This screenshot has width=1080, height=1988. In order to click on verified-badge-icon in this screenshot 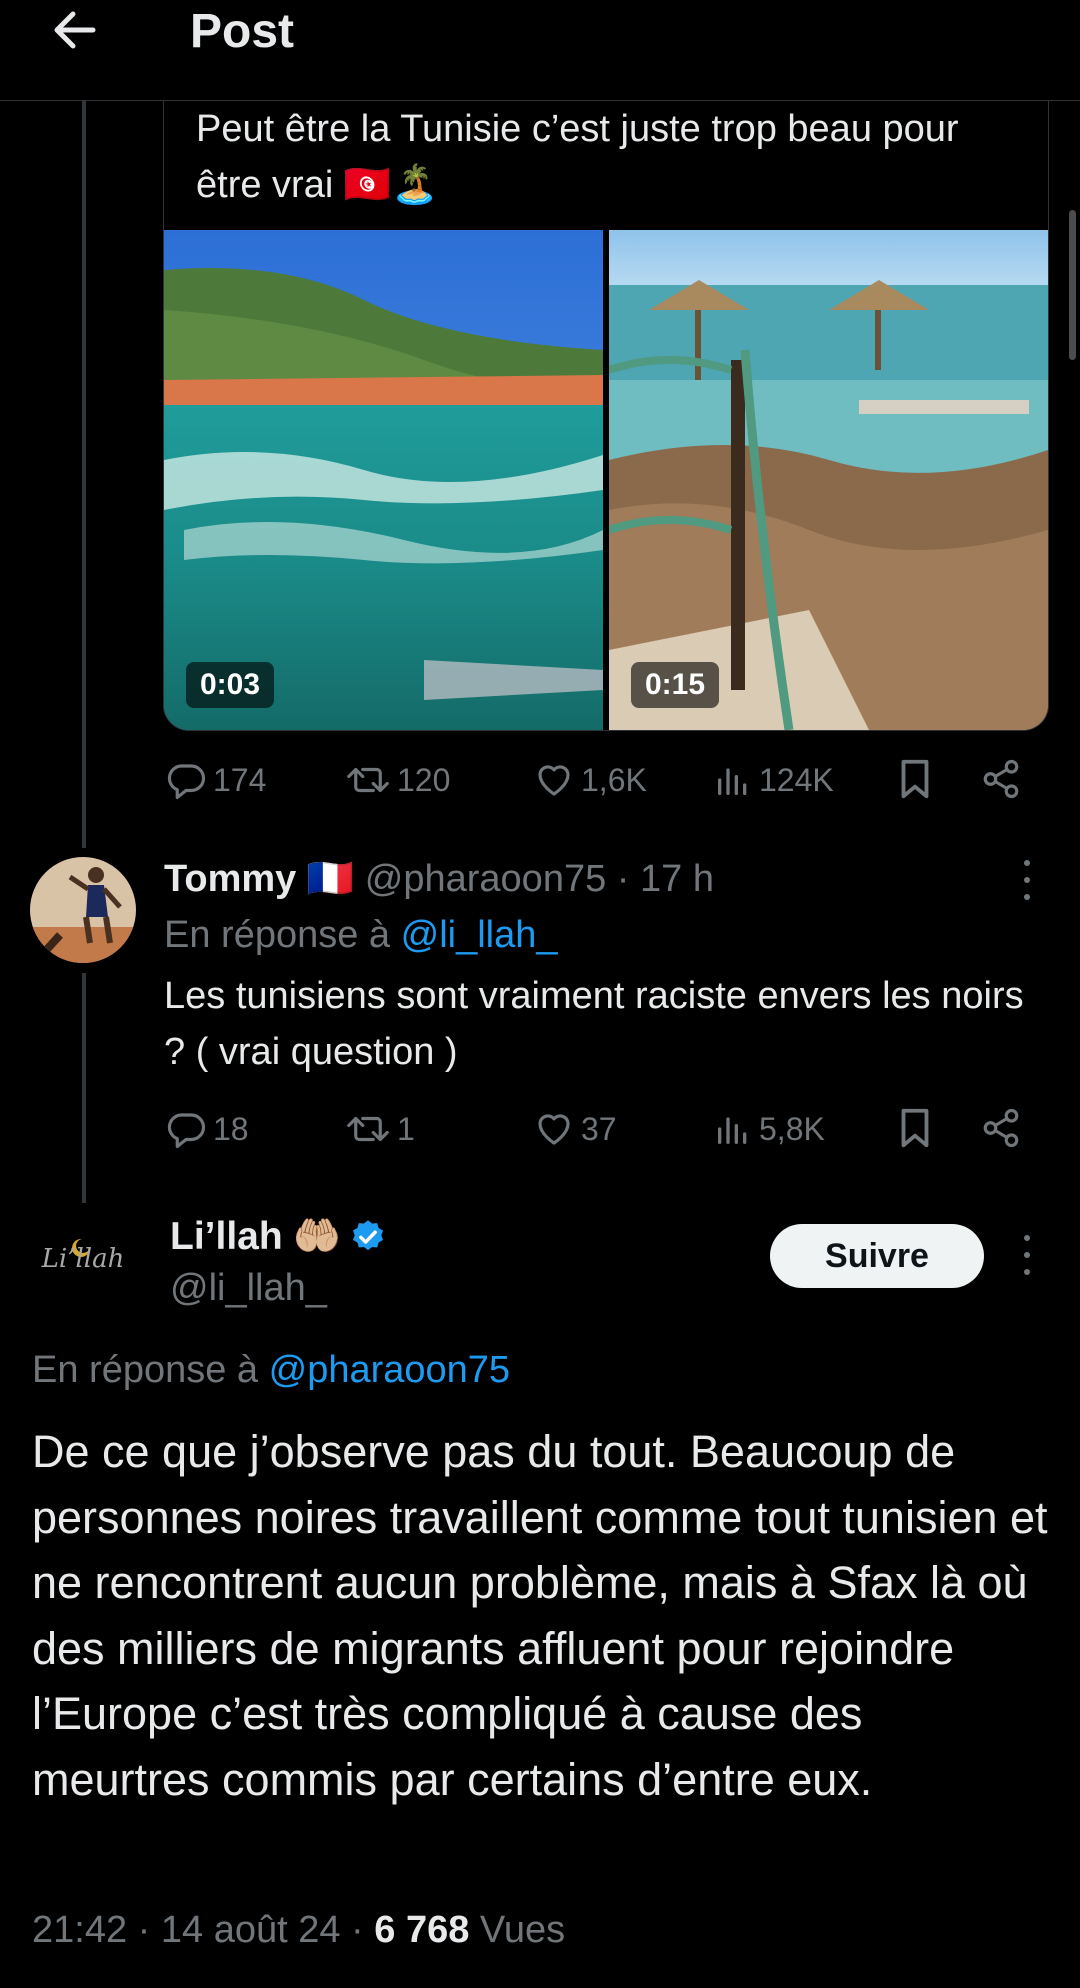, I will do `click(368, 1235)`.